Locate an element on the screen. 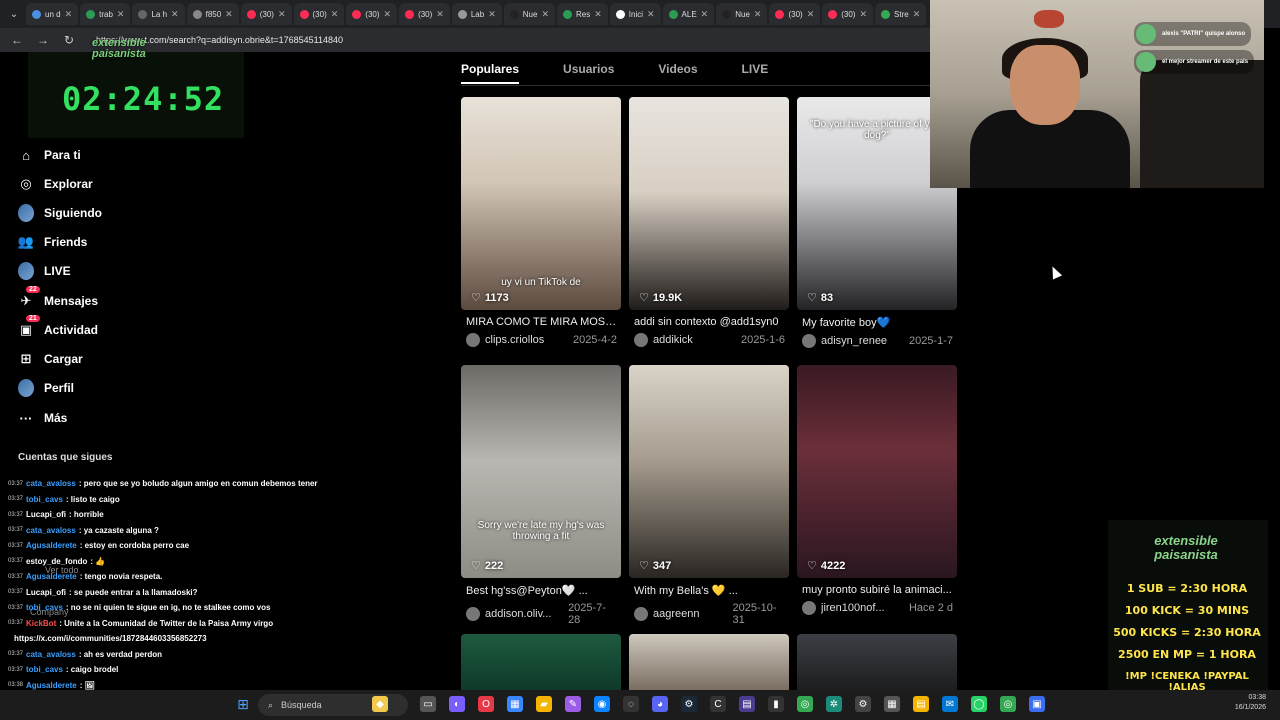  chat-username: cata_avaloss is located at coordinates (51, 530).